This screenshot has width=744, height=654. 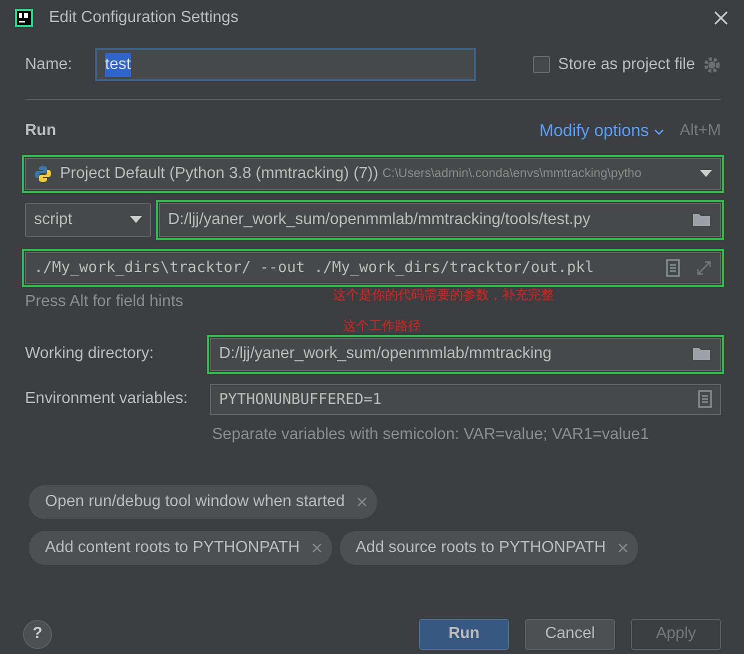 I want to click on option-chip: Add content roots to PYTHONPATH, so click(x=180, y=547).